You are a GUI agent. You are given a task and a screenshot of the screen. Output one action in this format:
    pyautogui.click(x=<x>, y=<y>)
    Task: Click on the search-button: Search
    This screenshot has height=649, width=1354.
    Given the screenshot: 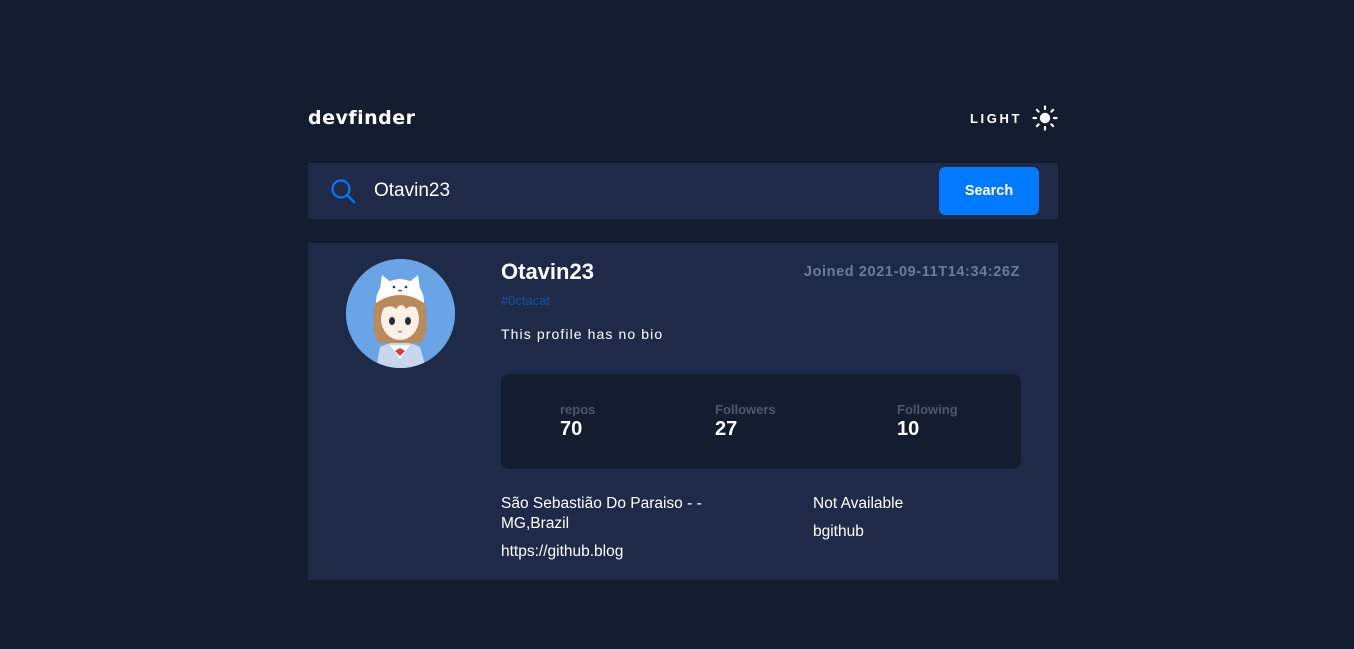 What is the action you would take?
    pyautogui.click(x=989, y=191)
    